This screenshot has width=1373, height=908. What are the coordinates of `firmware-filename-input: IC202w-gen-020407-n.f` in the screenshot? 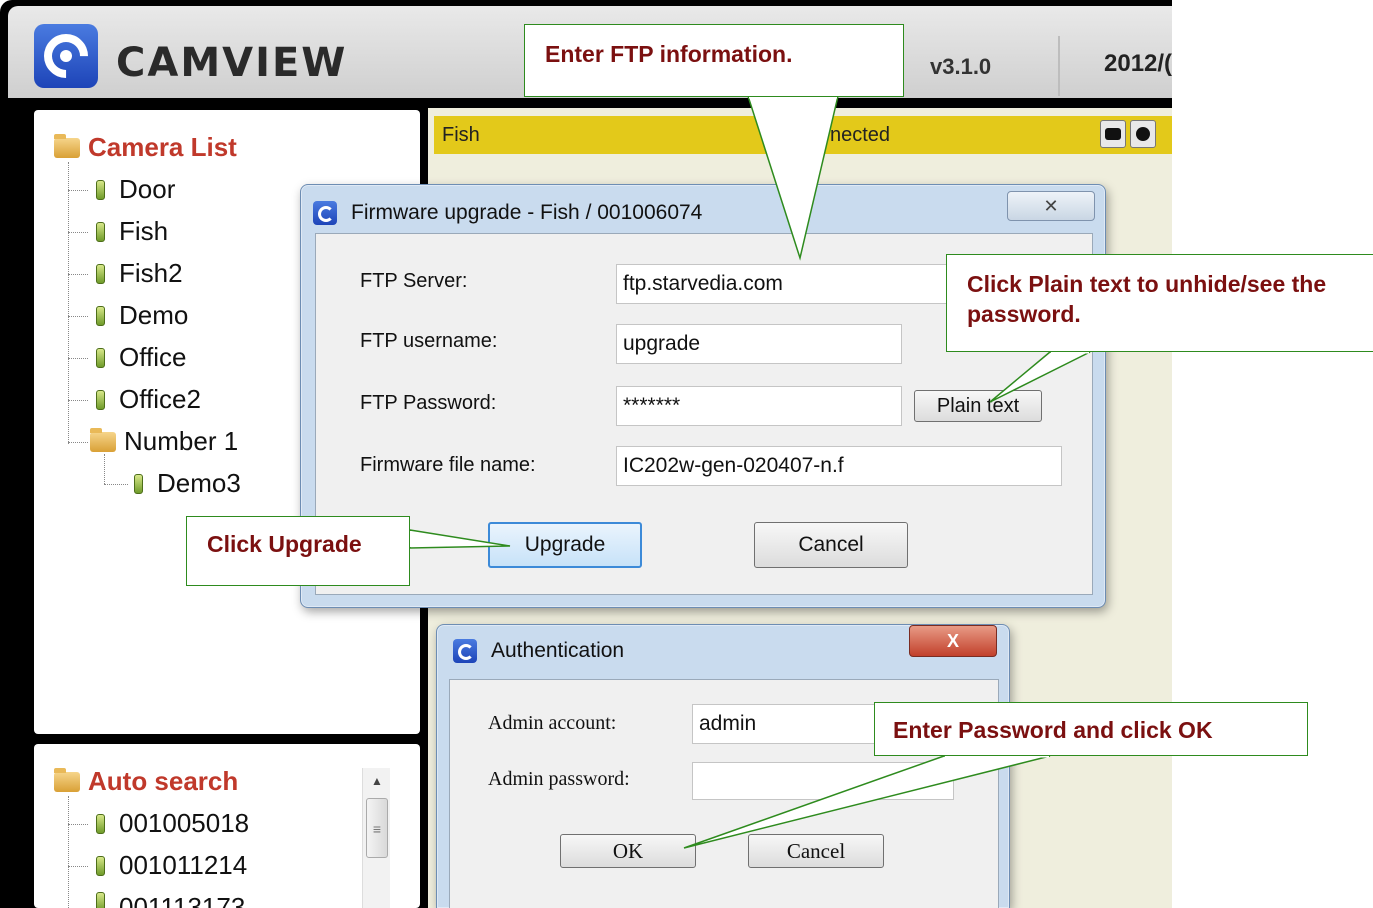 It's located at (839, 466).